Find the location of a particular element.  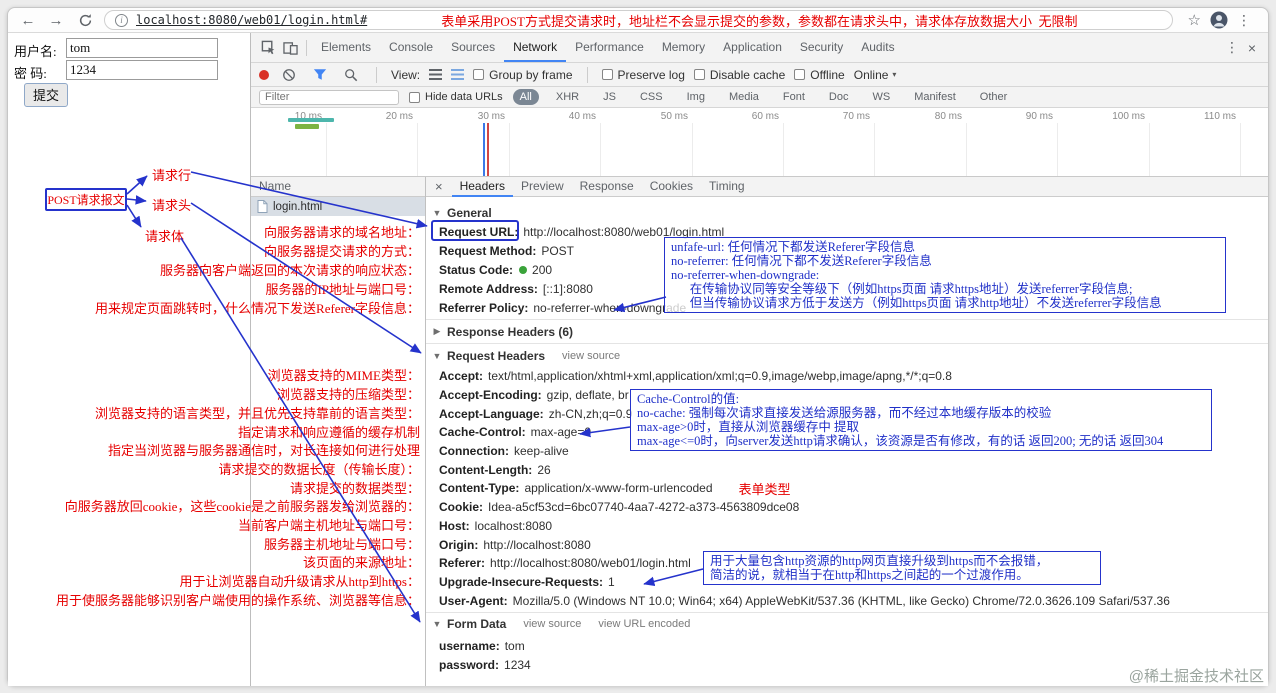

filter-type-font: Font is located at coordinates (794, 97).